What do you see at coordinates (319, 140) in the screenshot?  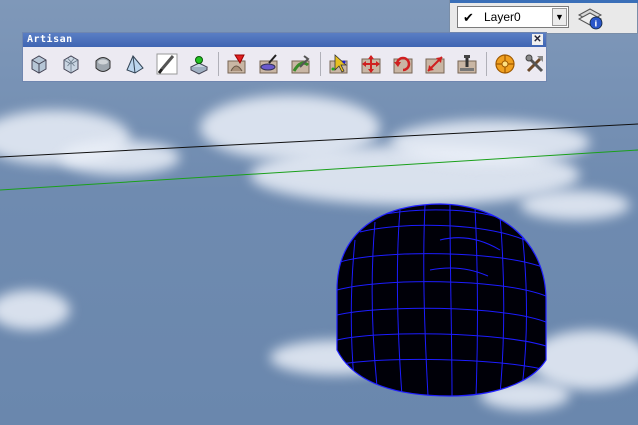 I see `red-axis-line` at bounding box center [319, 140].